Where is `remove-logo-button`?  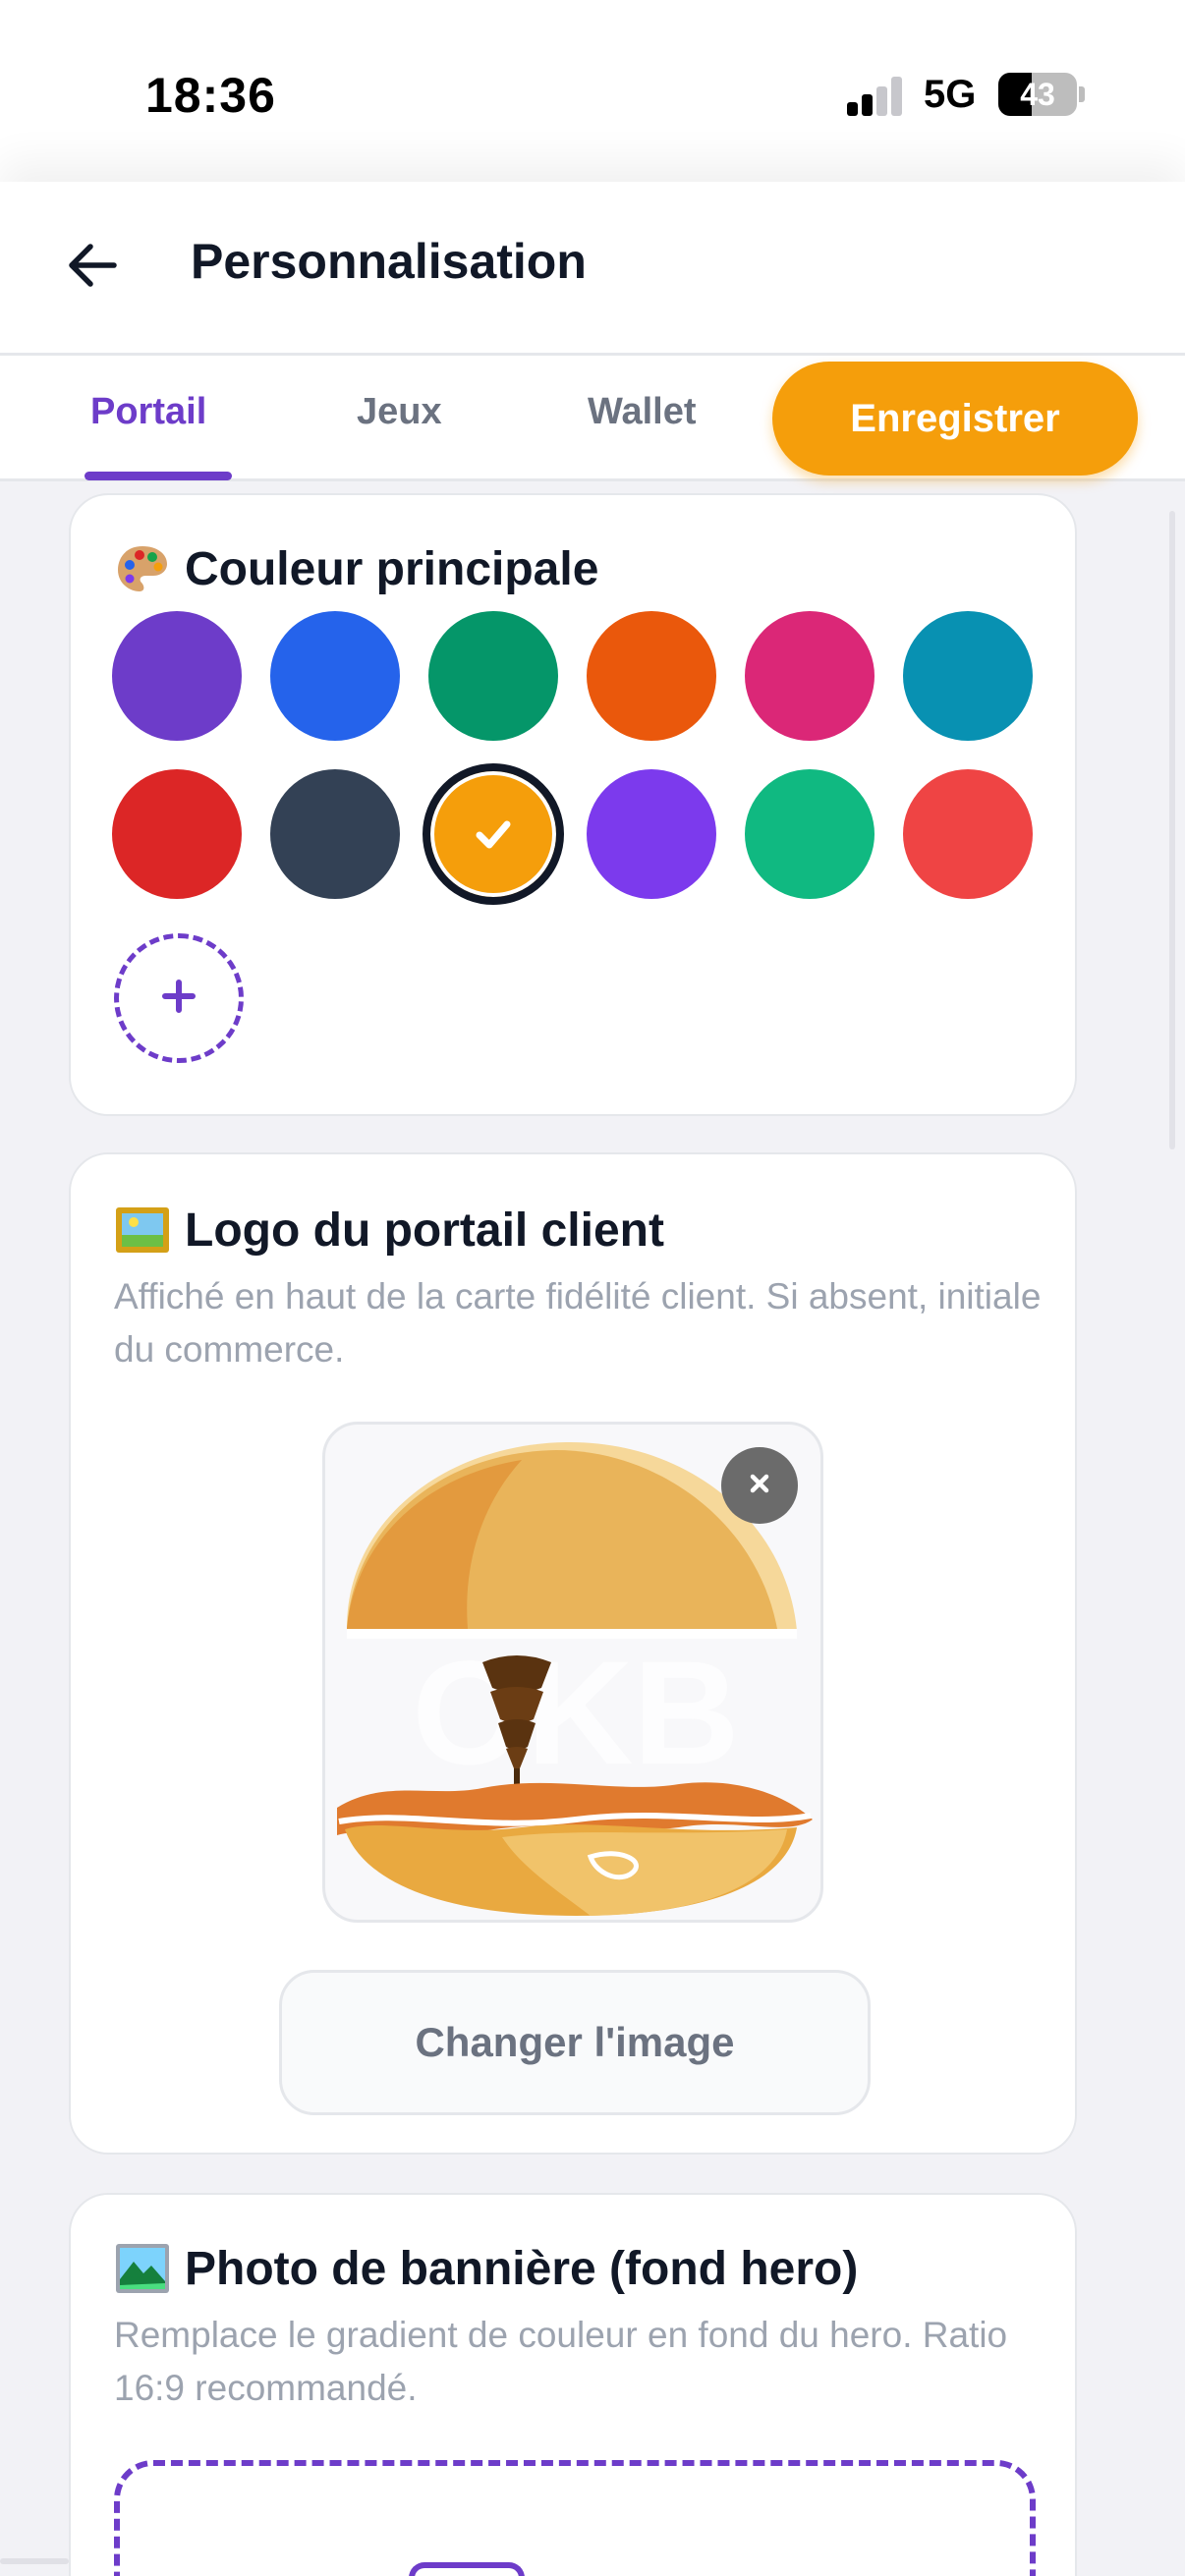
remove-logo-button is located at coordinates (759, 1485).